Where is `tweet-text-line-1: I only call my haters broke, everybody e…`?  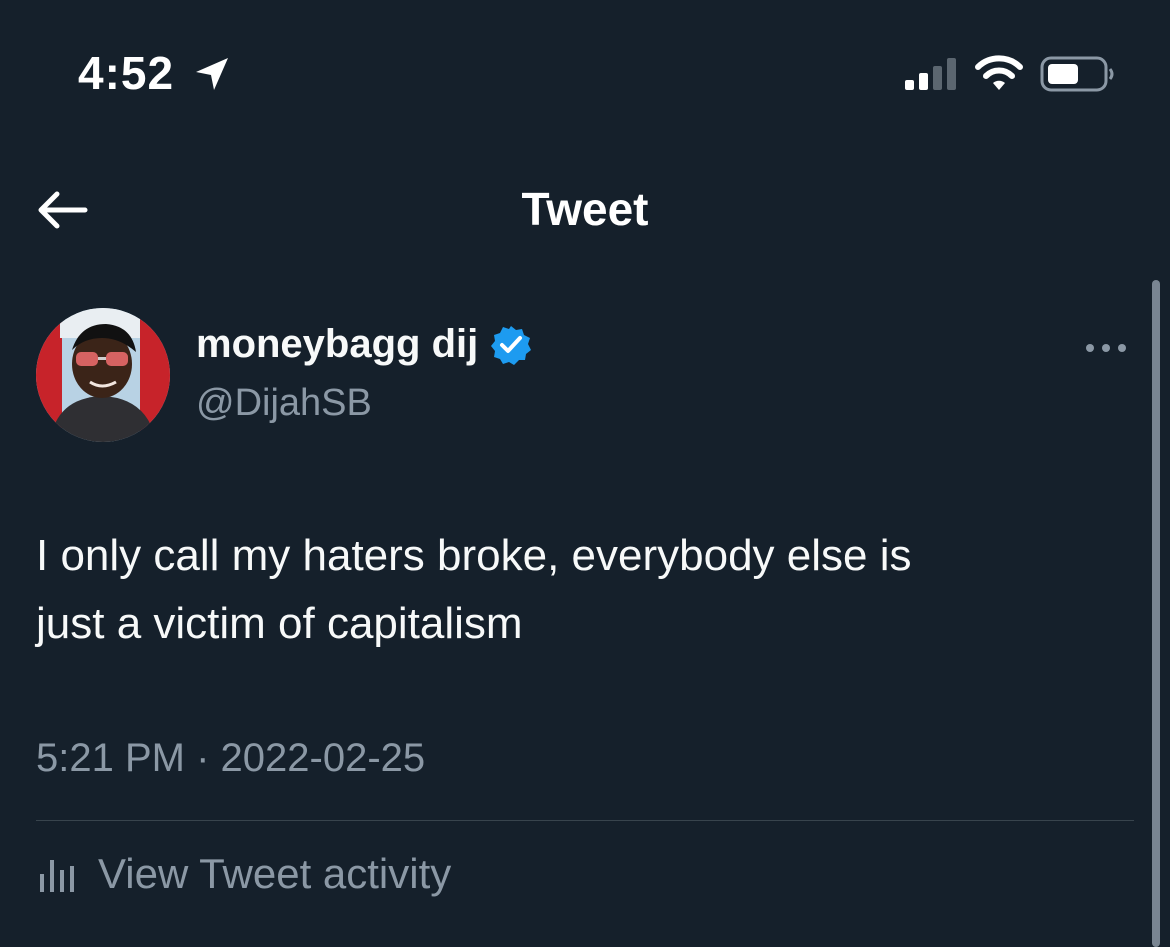 tweet-text-line-1: I only call my haters broke, everybody e… is located at coordinates (474, 555).